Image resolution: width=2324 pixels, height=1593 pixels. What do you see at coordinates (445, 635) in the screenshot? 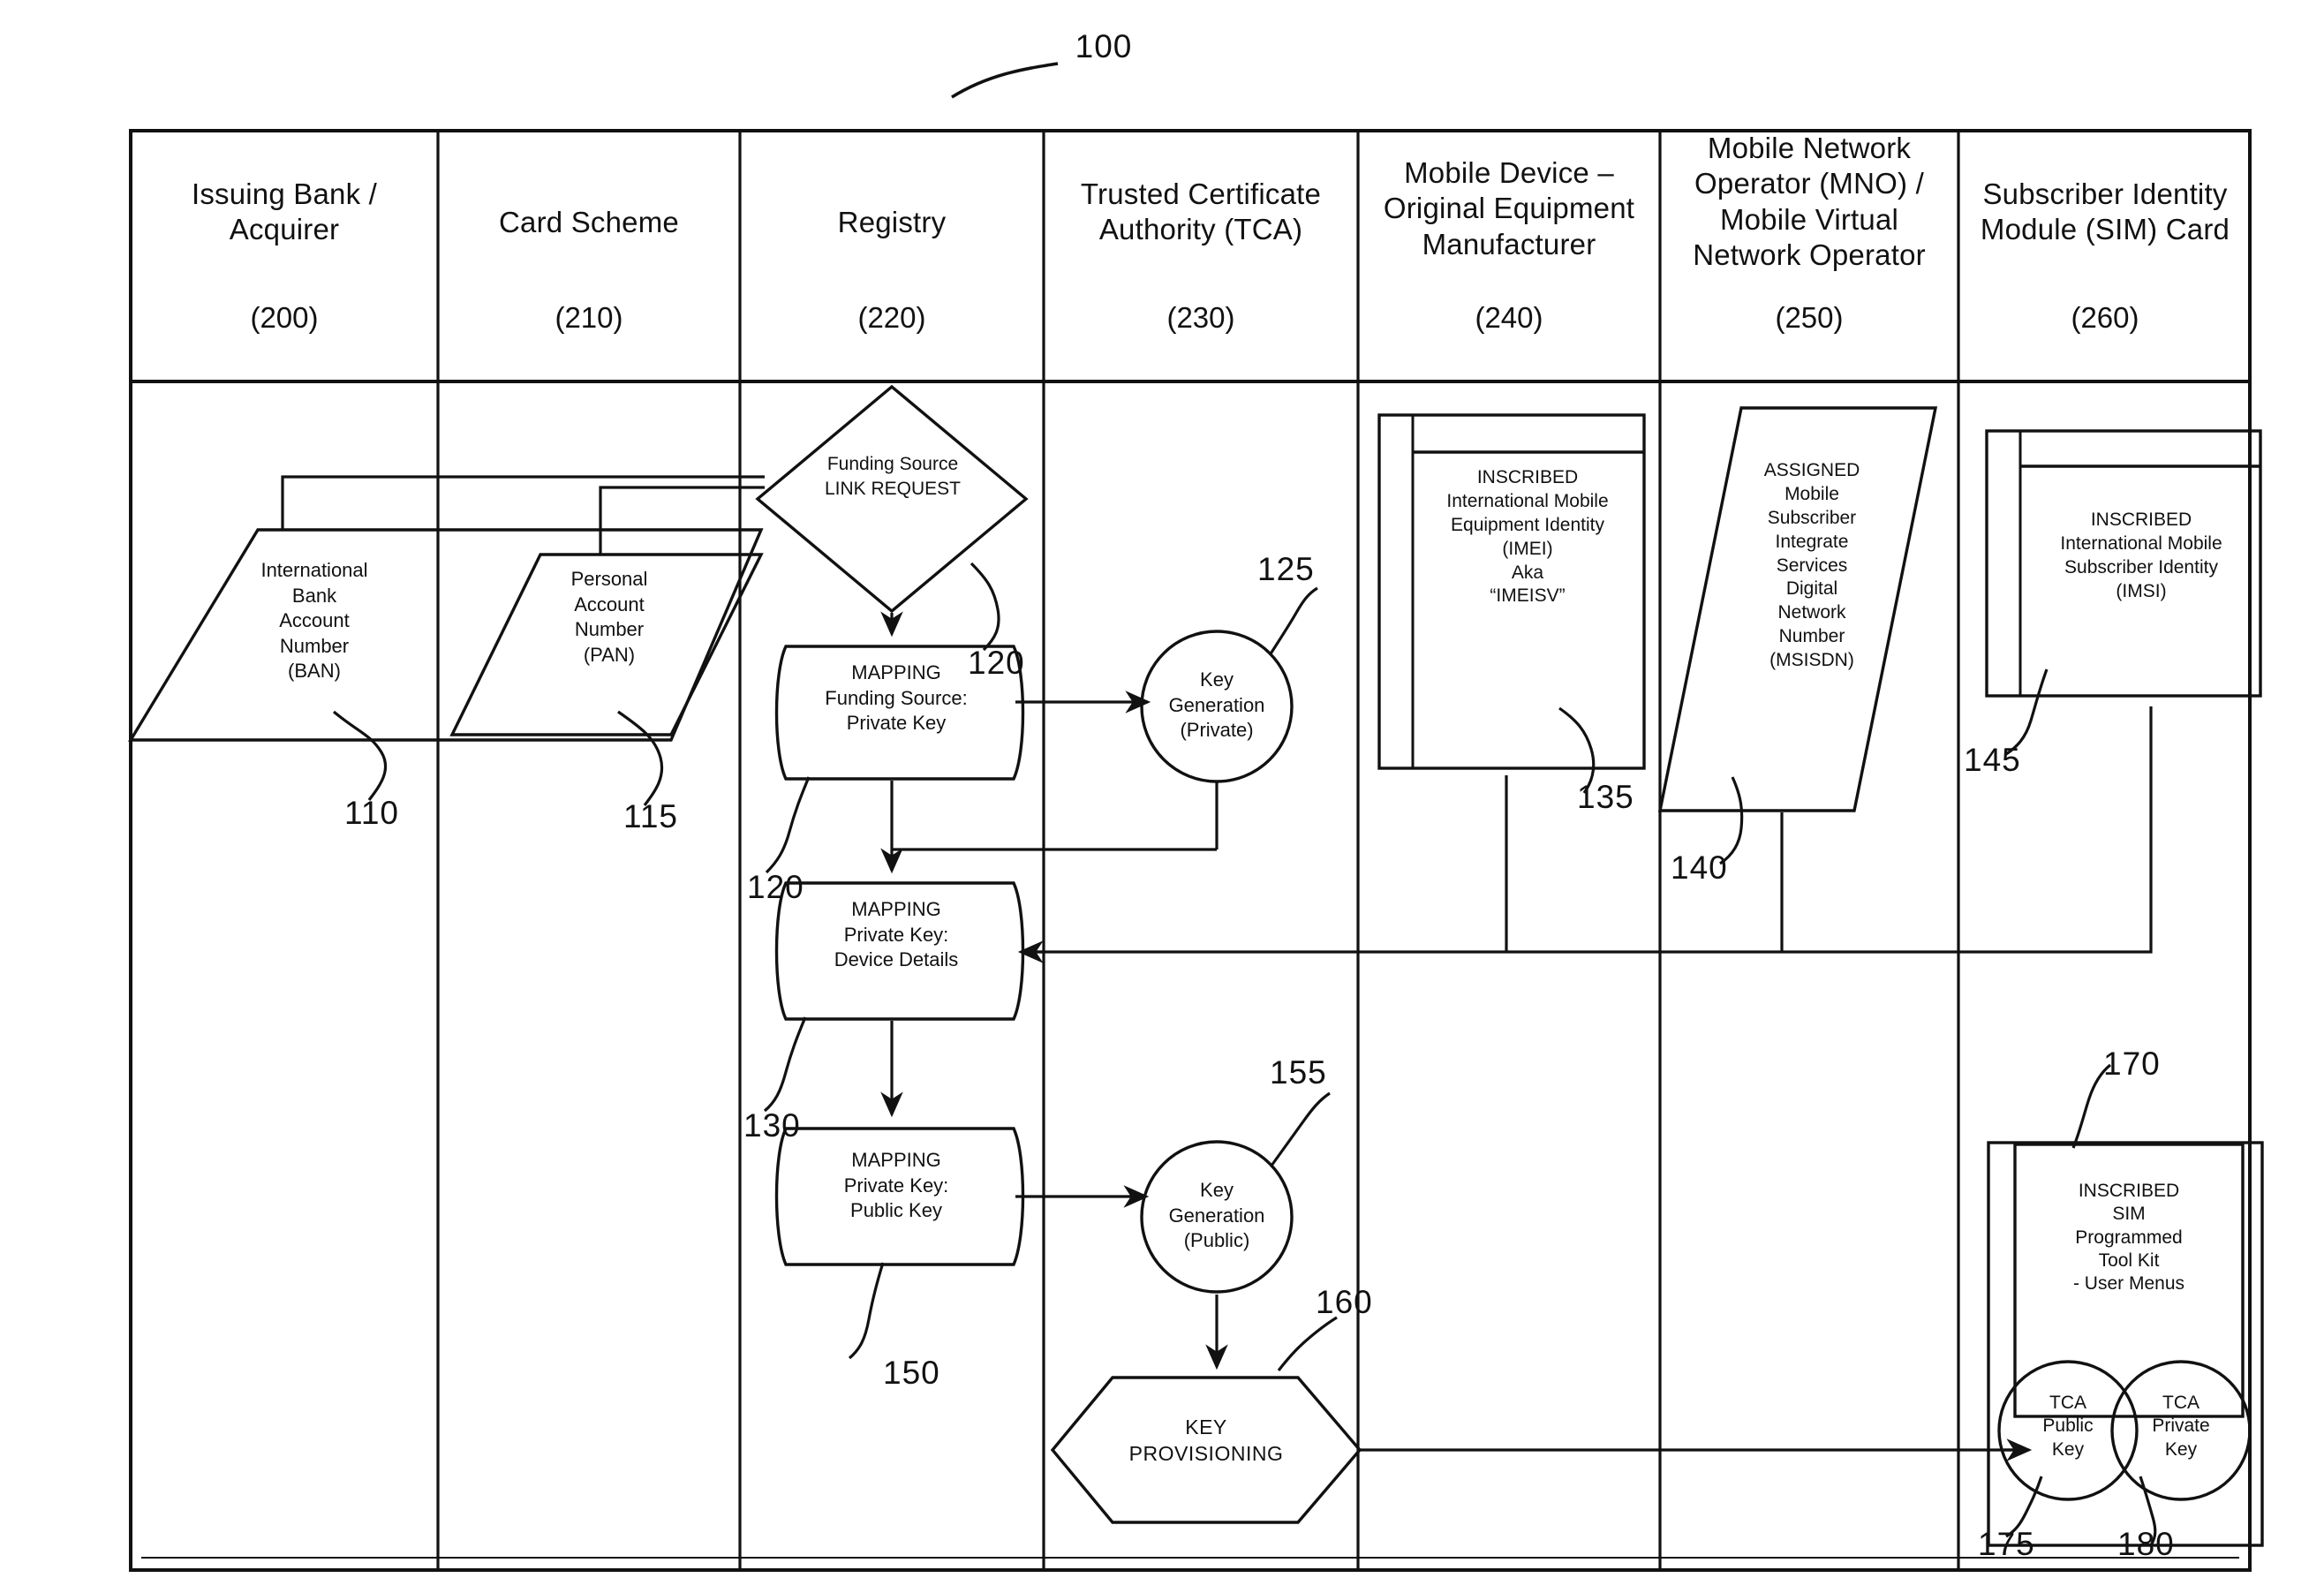
I see `iban-shape` at bounding box center [445, 635].